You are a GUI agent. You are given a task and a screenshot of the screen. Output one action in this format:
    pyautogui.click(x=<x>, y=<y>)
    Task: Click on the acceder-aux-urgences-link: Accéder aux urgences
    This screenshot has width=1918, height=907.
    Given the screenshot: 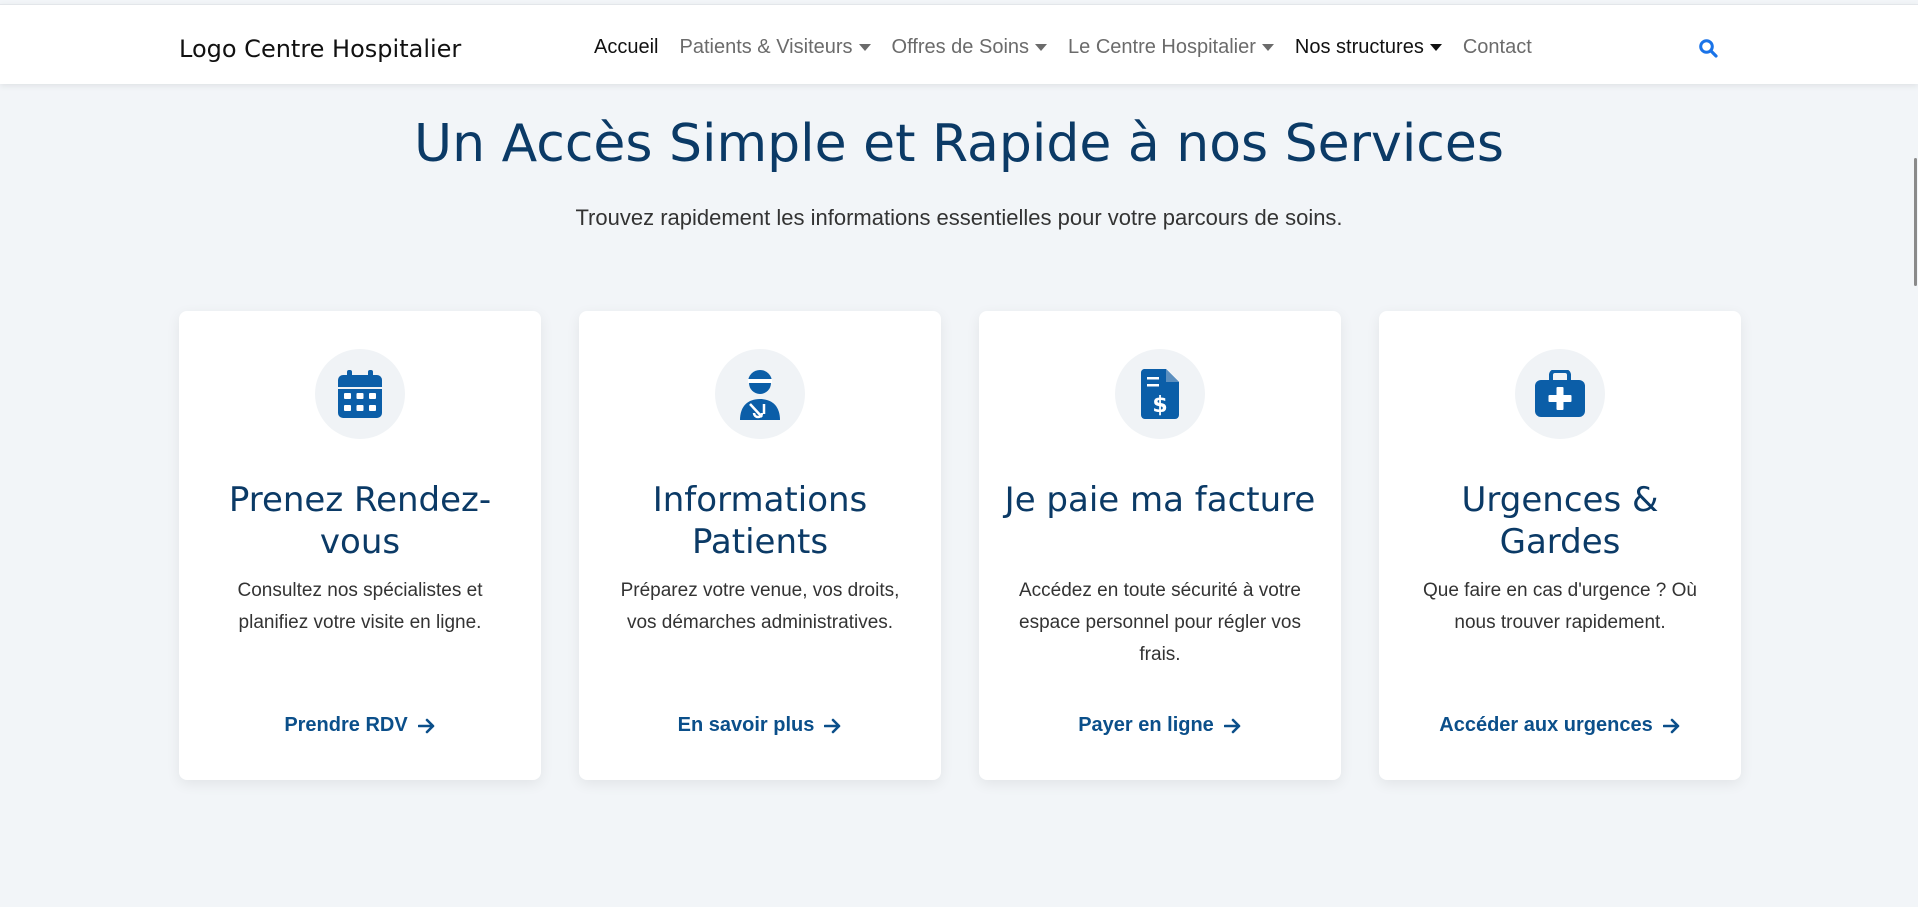 What is the action you would take?
    pyautogui.click(x=1560, y=725)
    